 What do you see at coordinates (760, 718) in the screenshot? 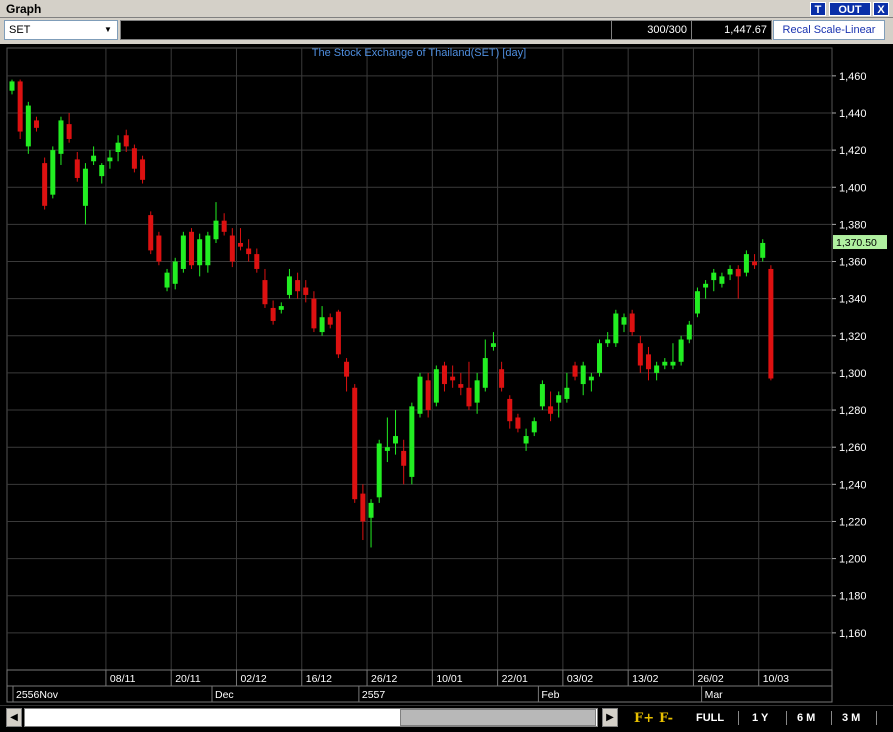
I see `range-1y-button: 1 Y` at bounding box center [760, 718].